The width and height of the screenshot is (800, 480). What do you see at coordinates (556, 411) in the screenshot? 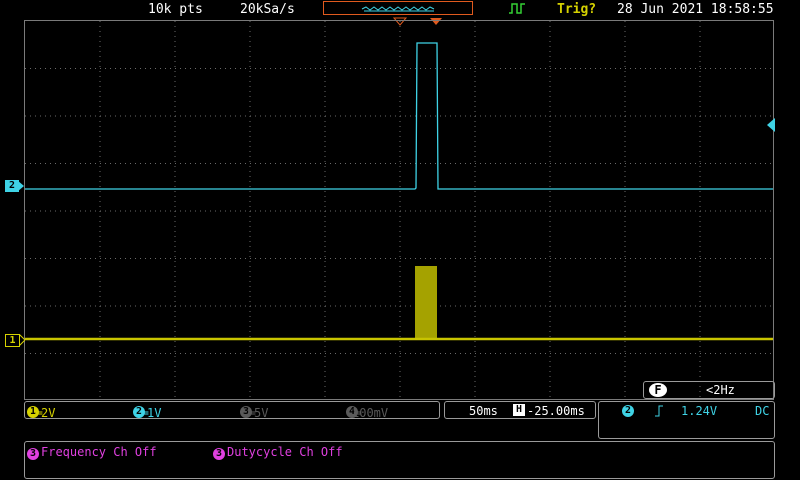
I see `timebase-position: -25.00ms` at bounding box center [556, 411].